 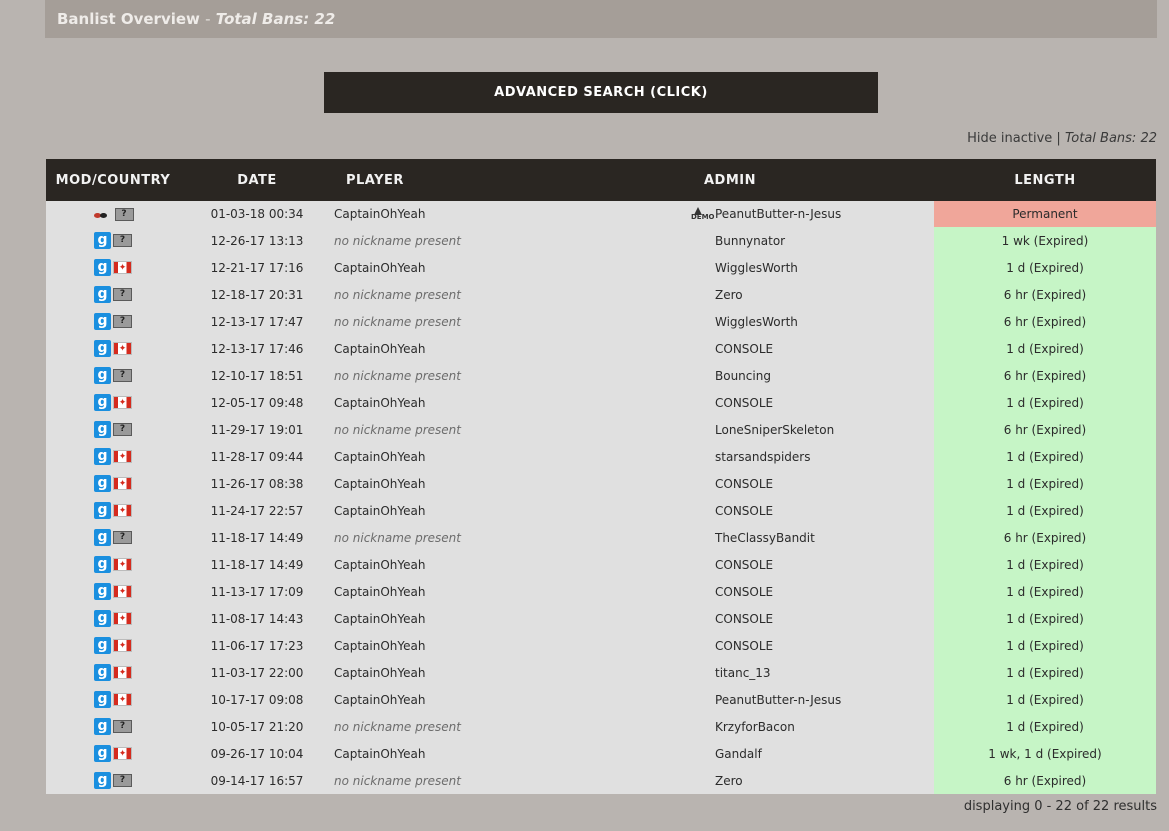 I want to click on admin-name: Gandalf, so click(x=738, y=753).